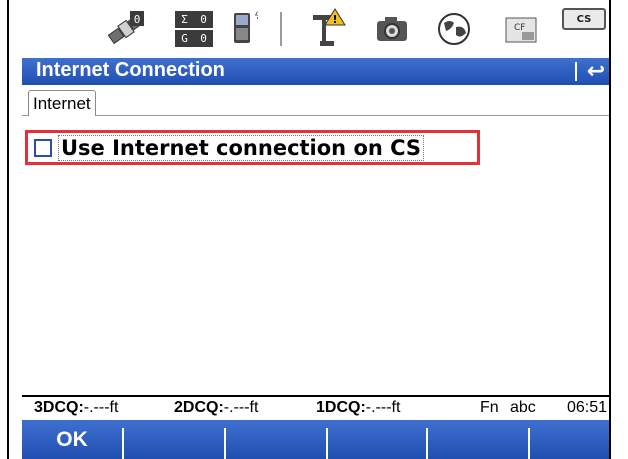  I want to click on page-title: Internet Connection, so click(130, 70).